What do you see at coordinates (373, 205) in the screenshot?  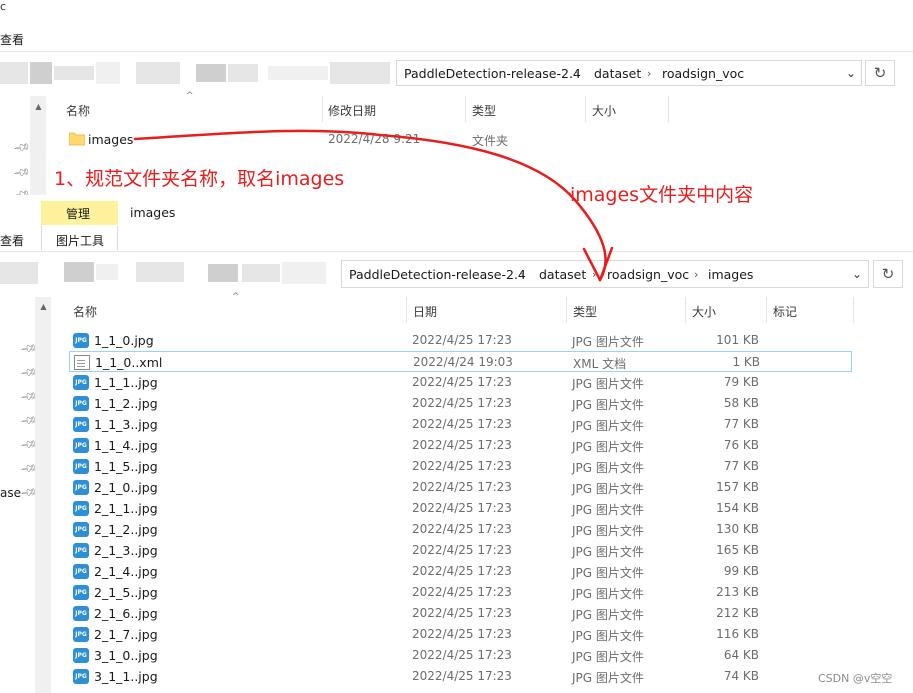 I see `annotation-arrow` at bounding box center [373, 205].